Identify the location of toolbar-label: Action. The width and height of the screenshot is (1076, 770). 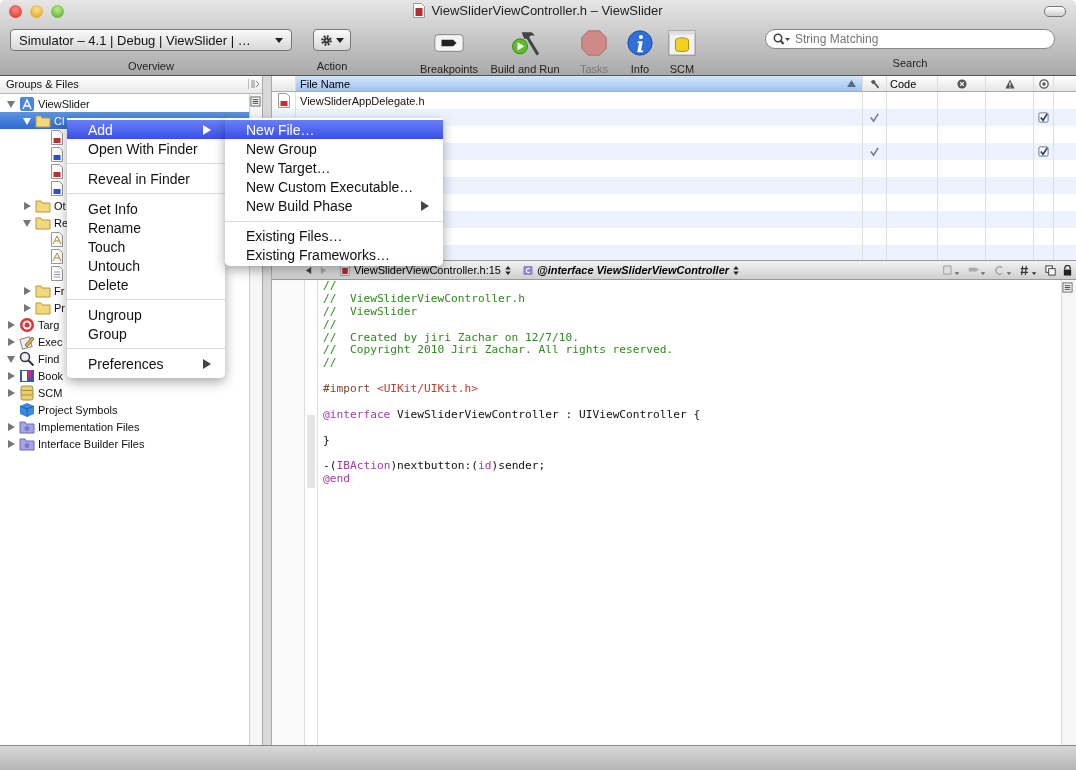
(332, 66).